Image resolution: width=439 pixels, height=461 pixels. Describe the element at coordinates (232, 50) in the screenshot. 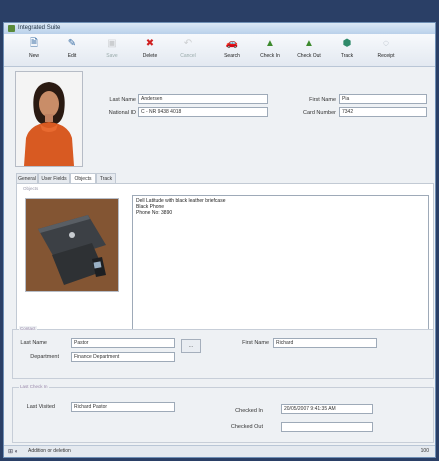

I see `search-button: 🚗 Search` at that location.